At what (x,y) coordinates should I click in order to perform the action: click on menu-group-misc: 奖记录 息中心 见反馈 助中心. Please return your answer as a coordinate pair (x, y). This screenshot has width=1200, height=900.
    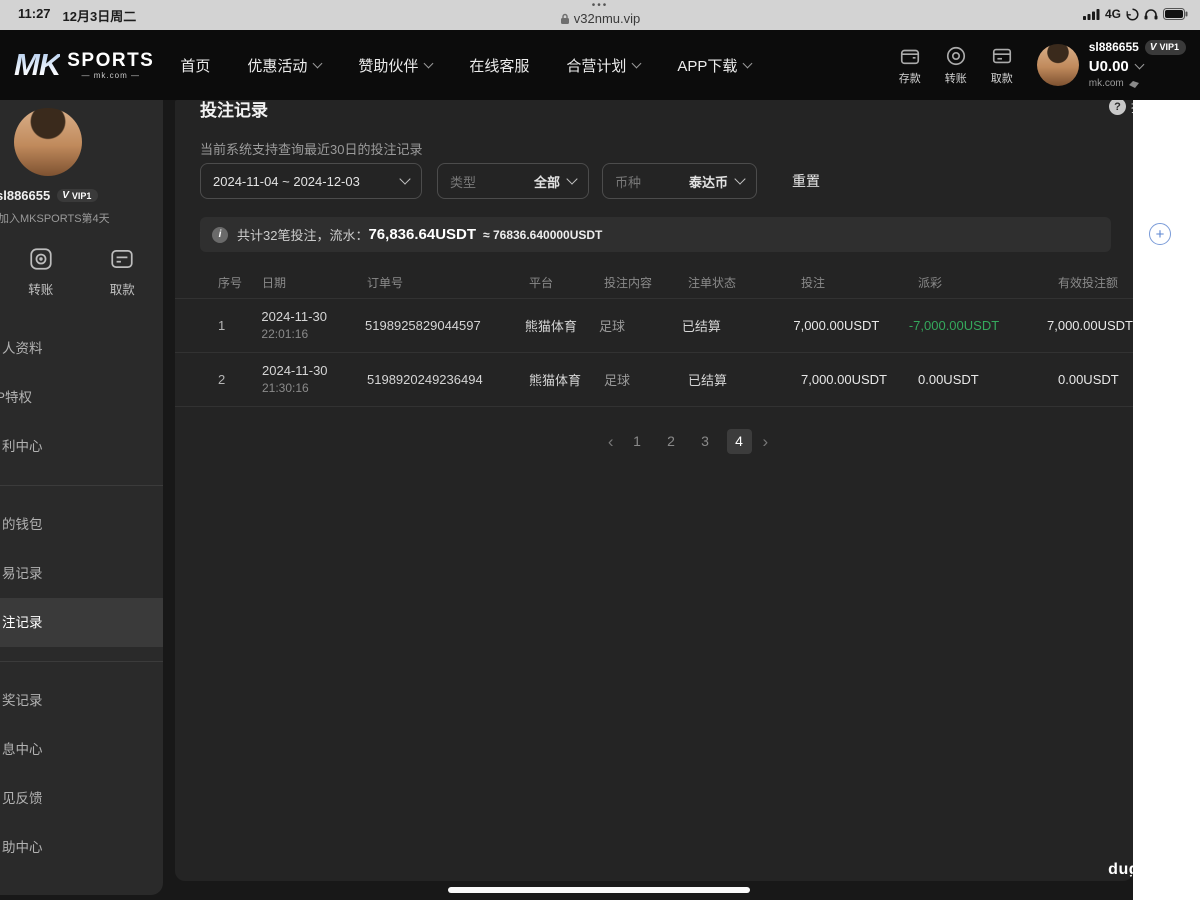
    Looking at the image, I should click on (81, 773).